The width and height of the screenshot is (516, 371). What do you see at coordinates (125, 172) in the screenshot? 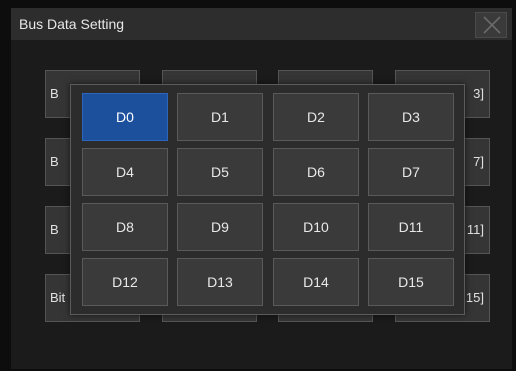
I see `channel-option-d4: D4` at bounding box center [125, 172].